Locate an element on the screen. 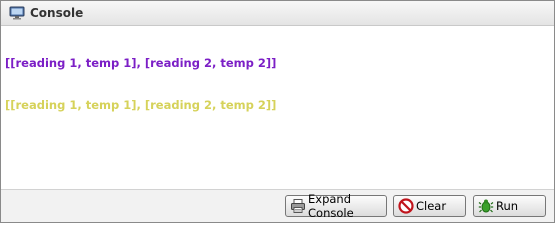  run-label: Run is located at coordinates (507, 206).